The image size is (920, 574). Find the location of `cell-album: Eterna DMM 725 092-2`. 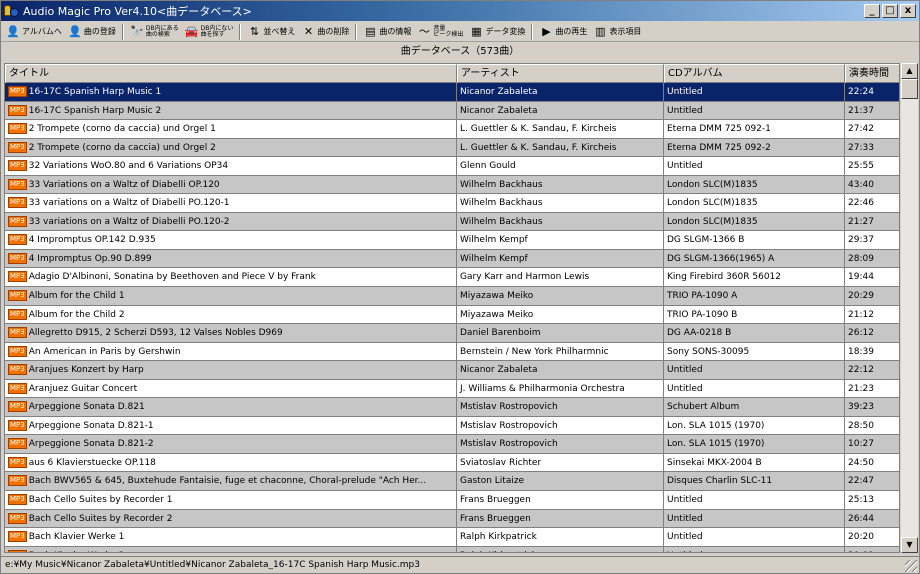

cell-album: Eterna DMM 725 092-2 is located at coordinates (754, 147).